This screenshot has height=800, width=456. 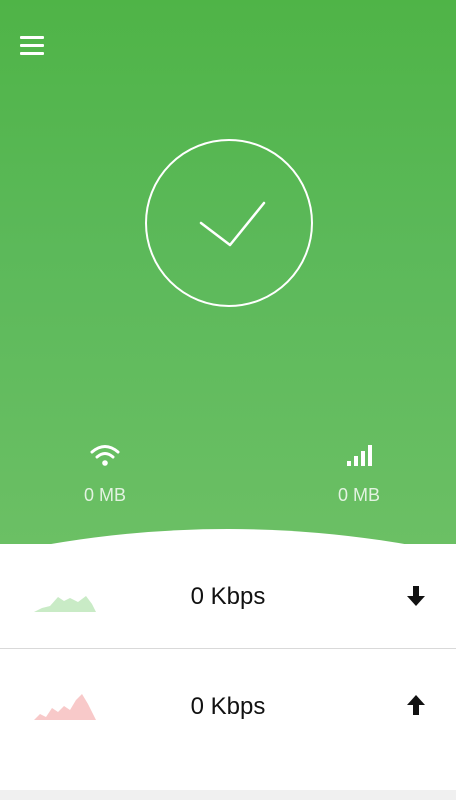 I want to click on arrow-down-icon, so click(x=416, y=596).